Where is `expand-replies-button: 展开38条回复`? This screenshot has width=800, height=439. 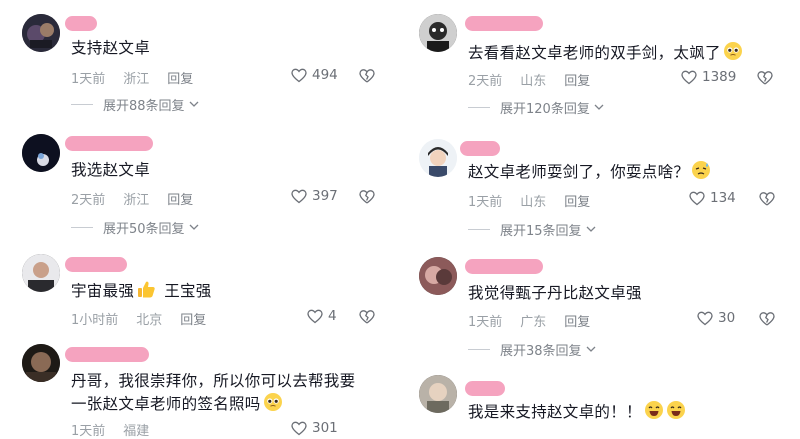
expand-replies-button: 展开38条回复 is located at coordinates (532, 349).